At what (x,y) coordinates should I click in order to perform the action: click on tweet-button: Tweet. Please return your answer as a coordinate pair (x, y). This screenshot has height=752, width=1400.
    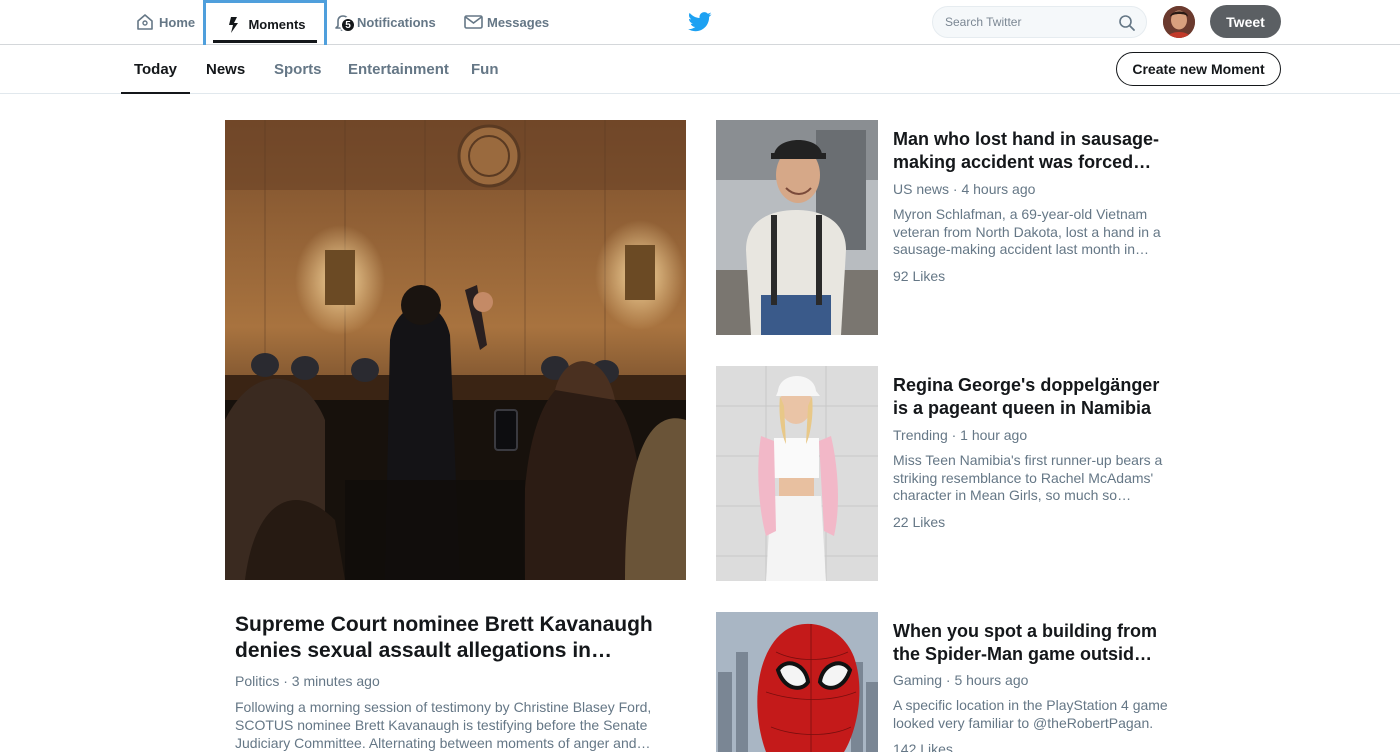
    Looking at the image, I should click on (1245, 21).